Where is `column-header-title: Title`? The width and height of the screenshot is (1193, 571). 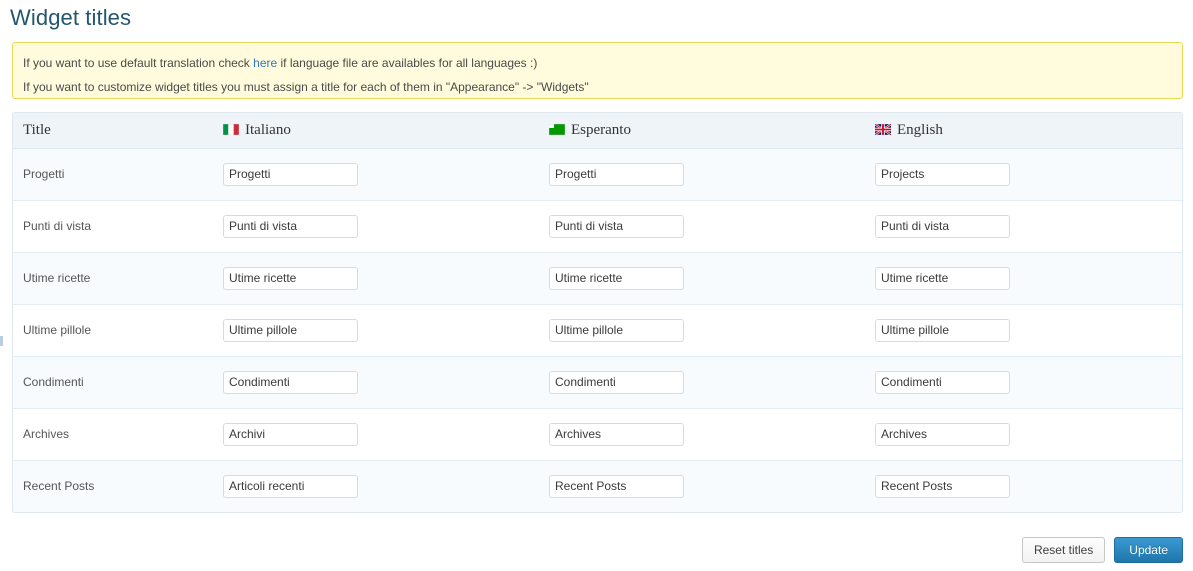 column-header-title: Title is located at coordinates (113, 130).